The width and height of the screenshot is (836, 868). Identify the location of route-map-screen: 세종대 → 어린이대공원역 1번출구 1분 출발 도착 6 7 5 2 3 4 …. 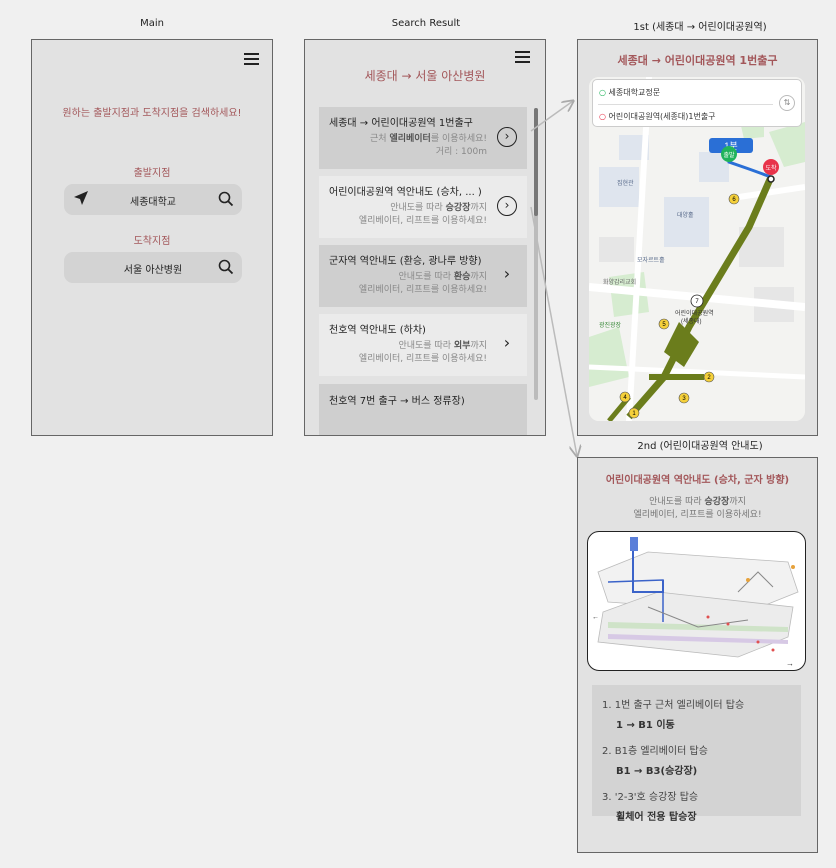
(697, 237).